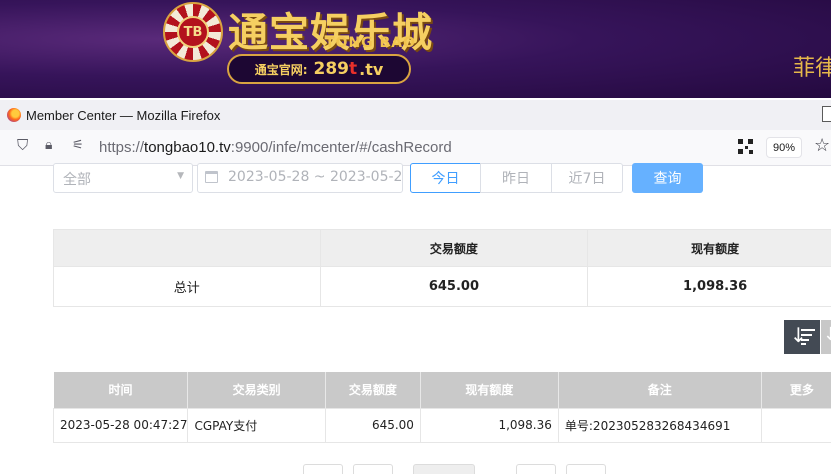 The height and width of the screenshot is (474, 831). What do you see at coordinates (709, 286) in the screenshot?
I see `summary-balance: 1,098.36` at bounding box center [709, 286].